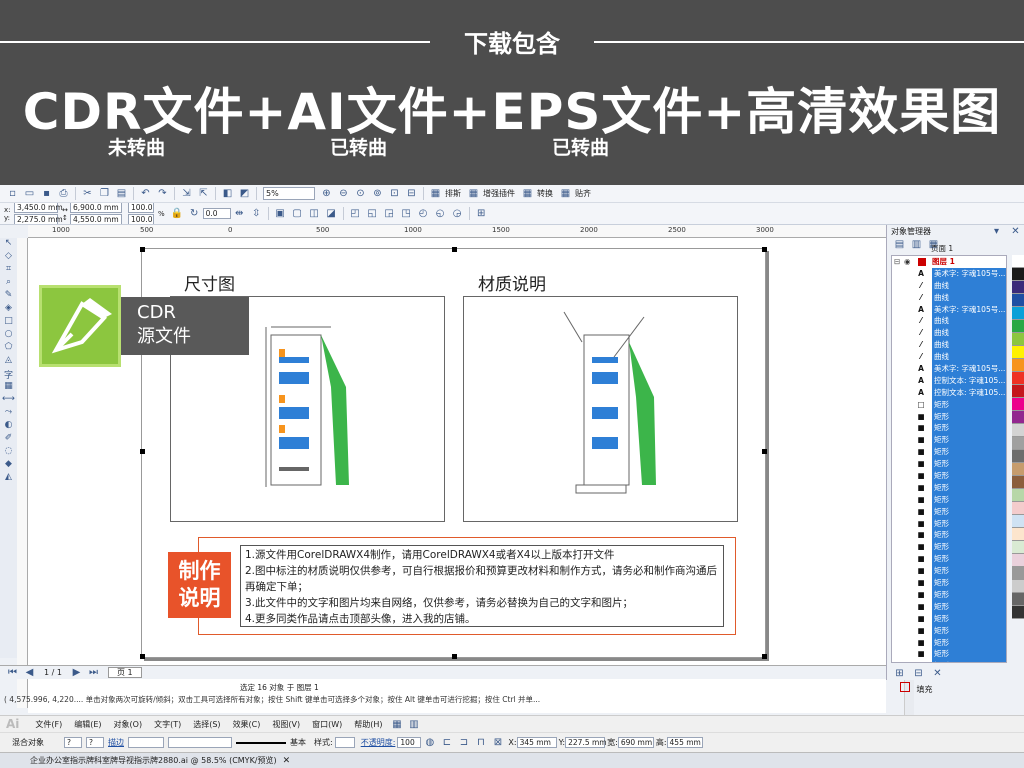  What do you see at coordinates (499, 193) in the screenshot?
I see `plugin-button: 增强插件` at bounding box center [499, 193].